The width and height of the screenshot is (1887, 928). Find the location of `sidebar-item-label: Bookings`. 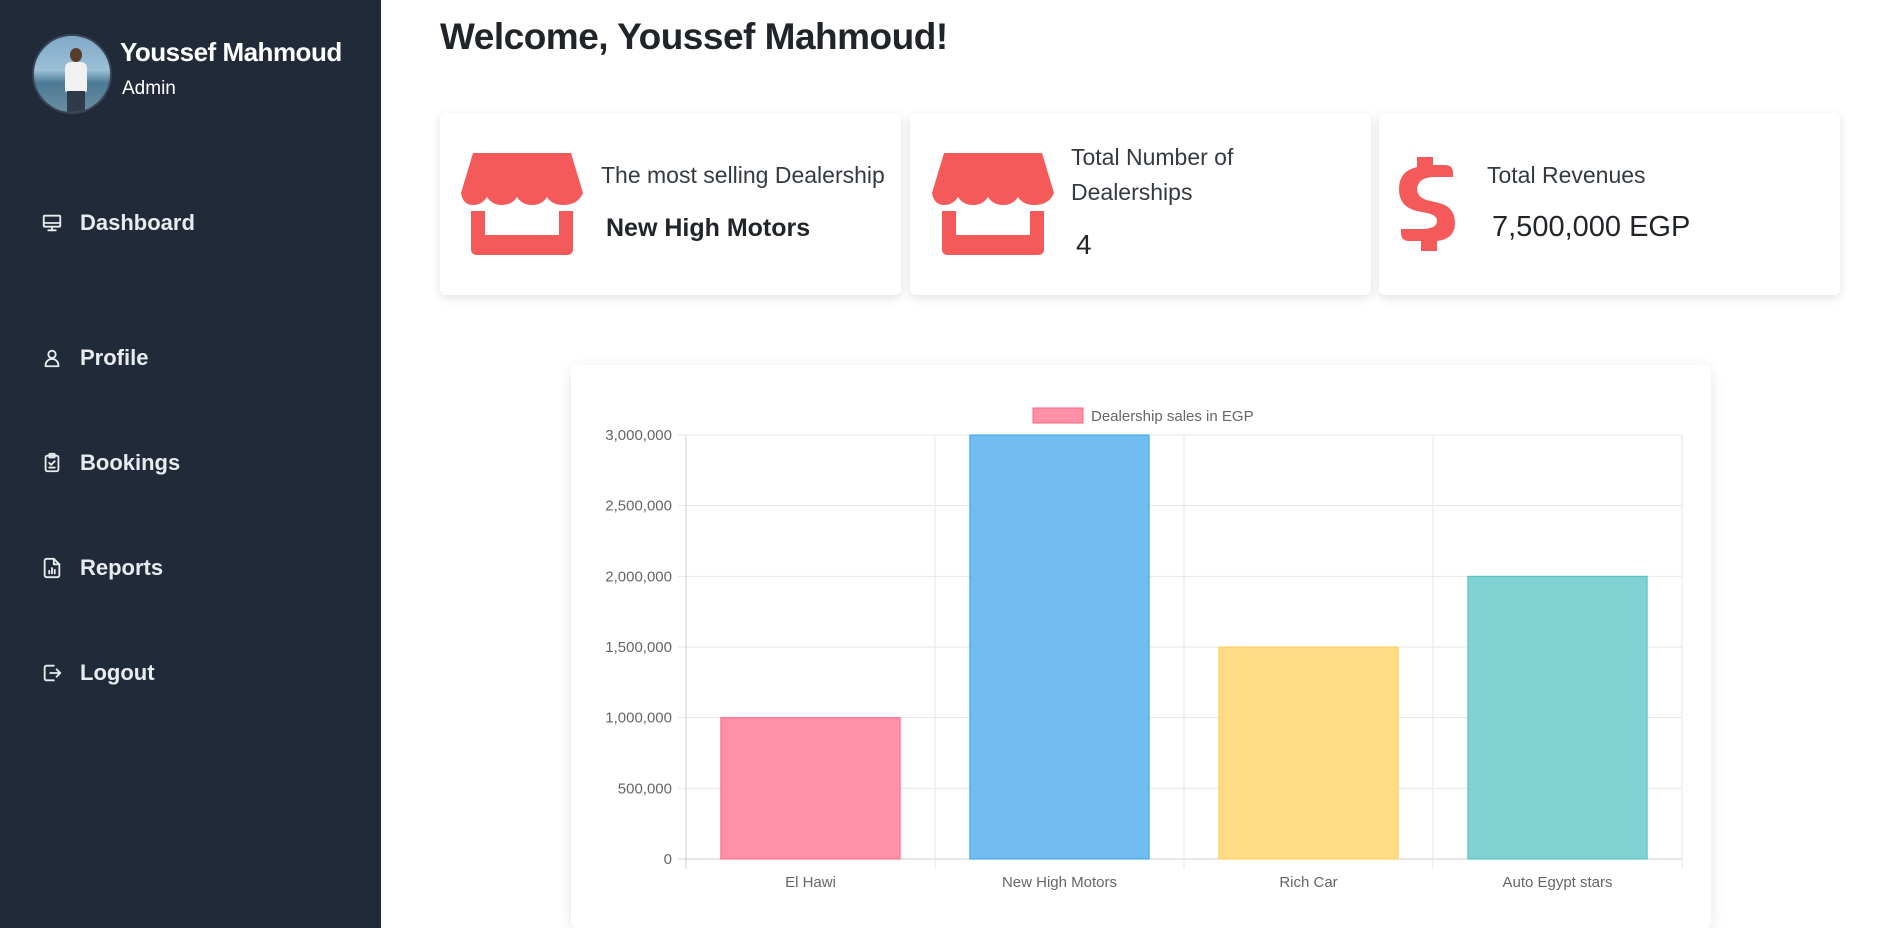

sidebar-item-label: Bookings is located at coordinates (130, 462).